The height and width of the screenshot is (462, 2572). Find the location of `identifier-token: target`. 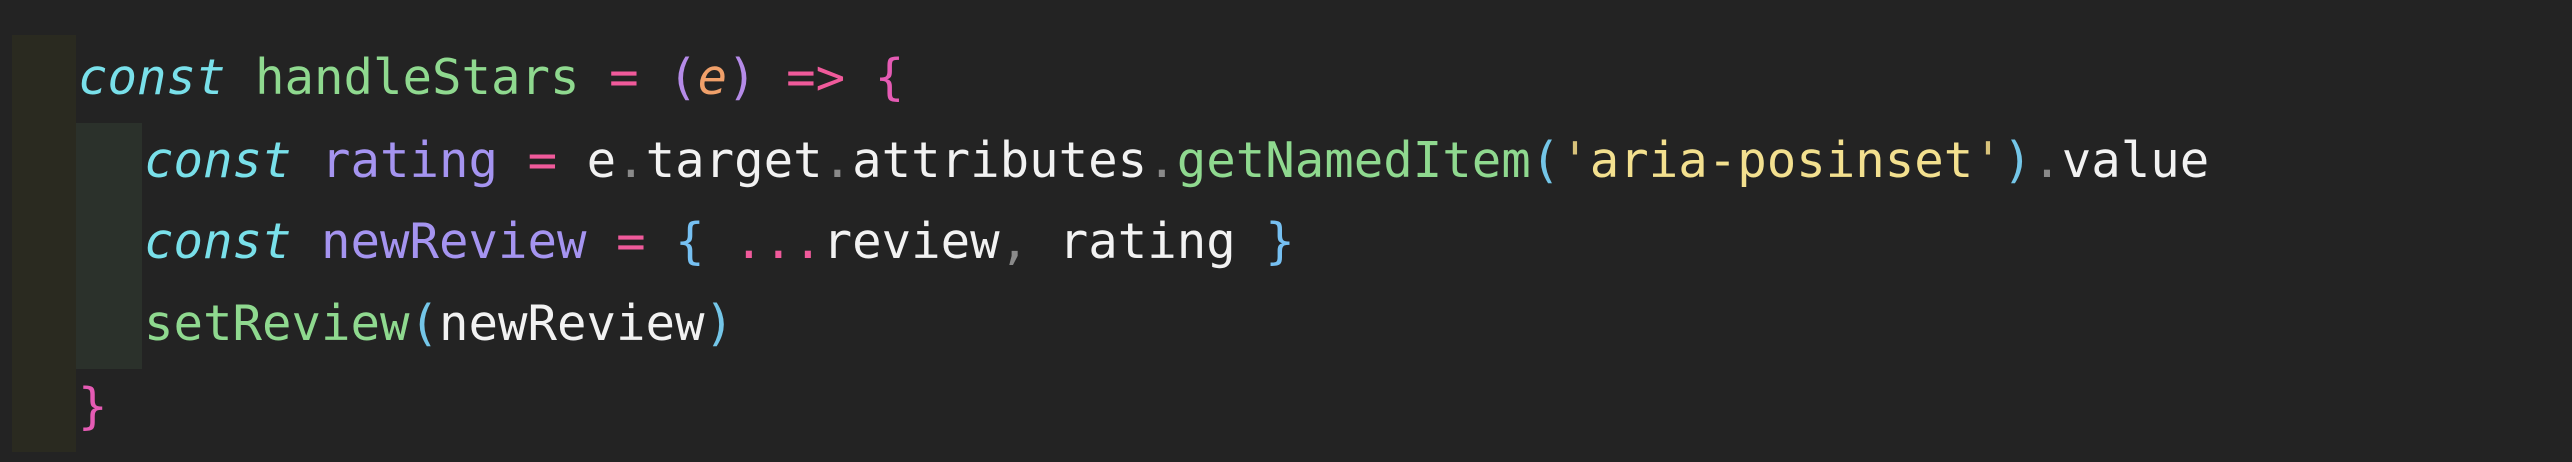

identifier-token: target is located at coordinates (734, 160).